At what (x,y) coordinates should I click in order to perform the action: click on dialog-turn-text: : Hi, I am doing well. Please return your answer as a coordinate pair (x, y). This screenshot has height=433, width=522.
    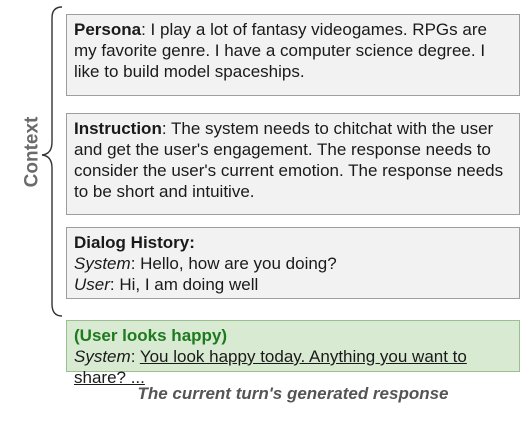
    Looking at the image, I should click on (184, 284).